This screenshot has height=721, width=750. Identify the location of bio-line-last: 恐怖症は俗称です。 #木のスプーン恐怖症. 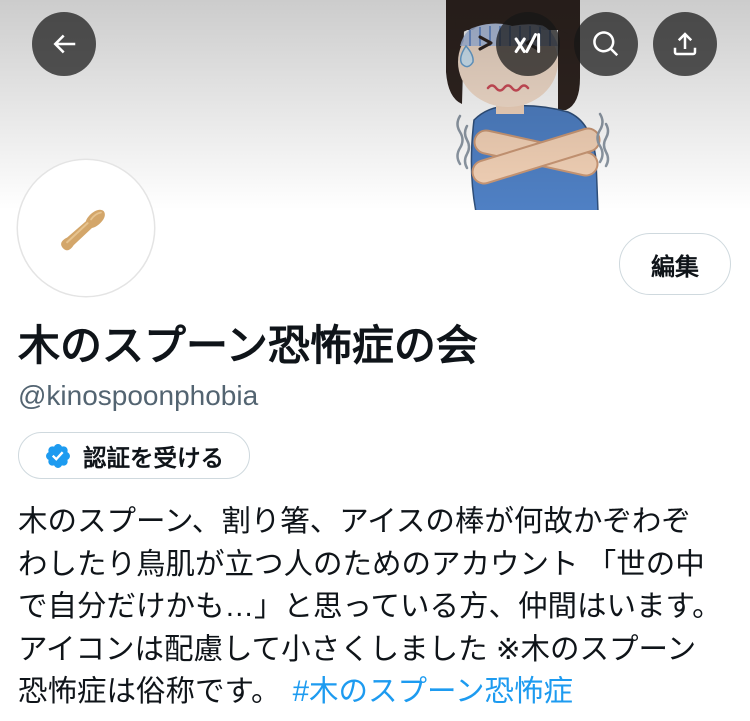
(378, 692).